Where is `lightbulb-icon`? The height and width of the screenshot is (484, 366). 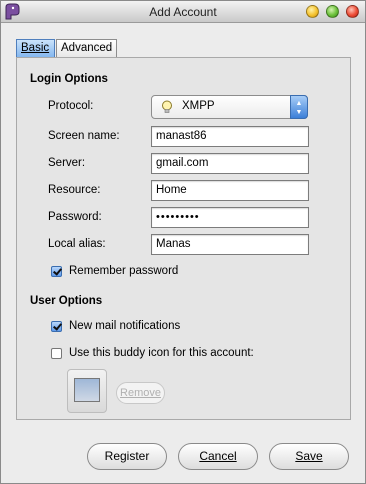 lightbulb-icon is located at coordinates (167, 106).